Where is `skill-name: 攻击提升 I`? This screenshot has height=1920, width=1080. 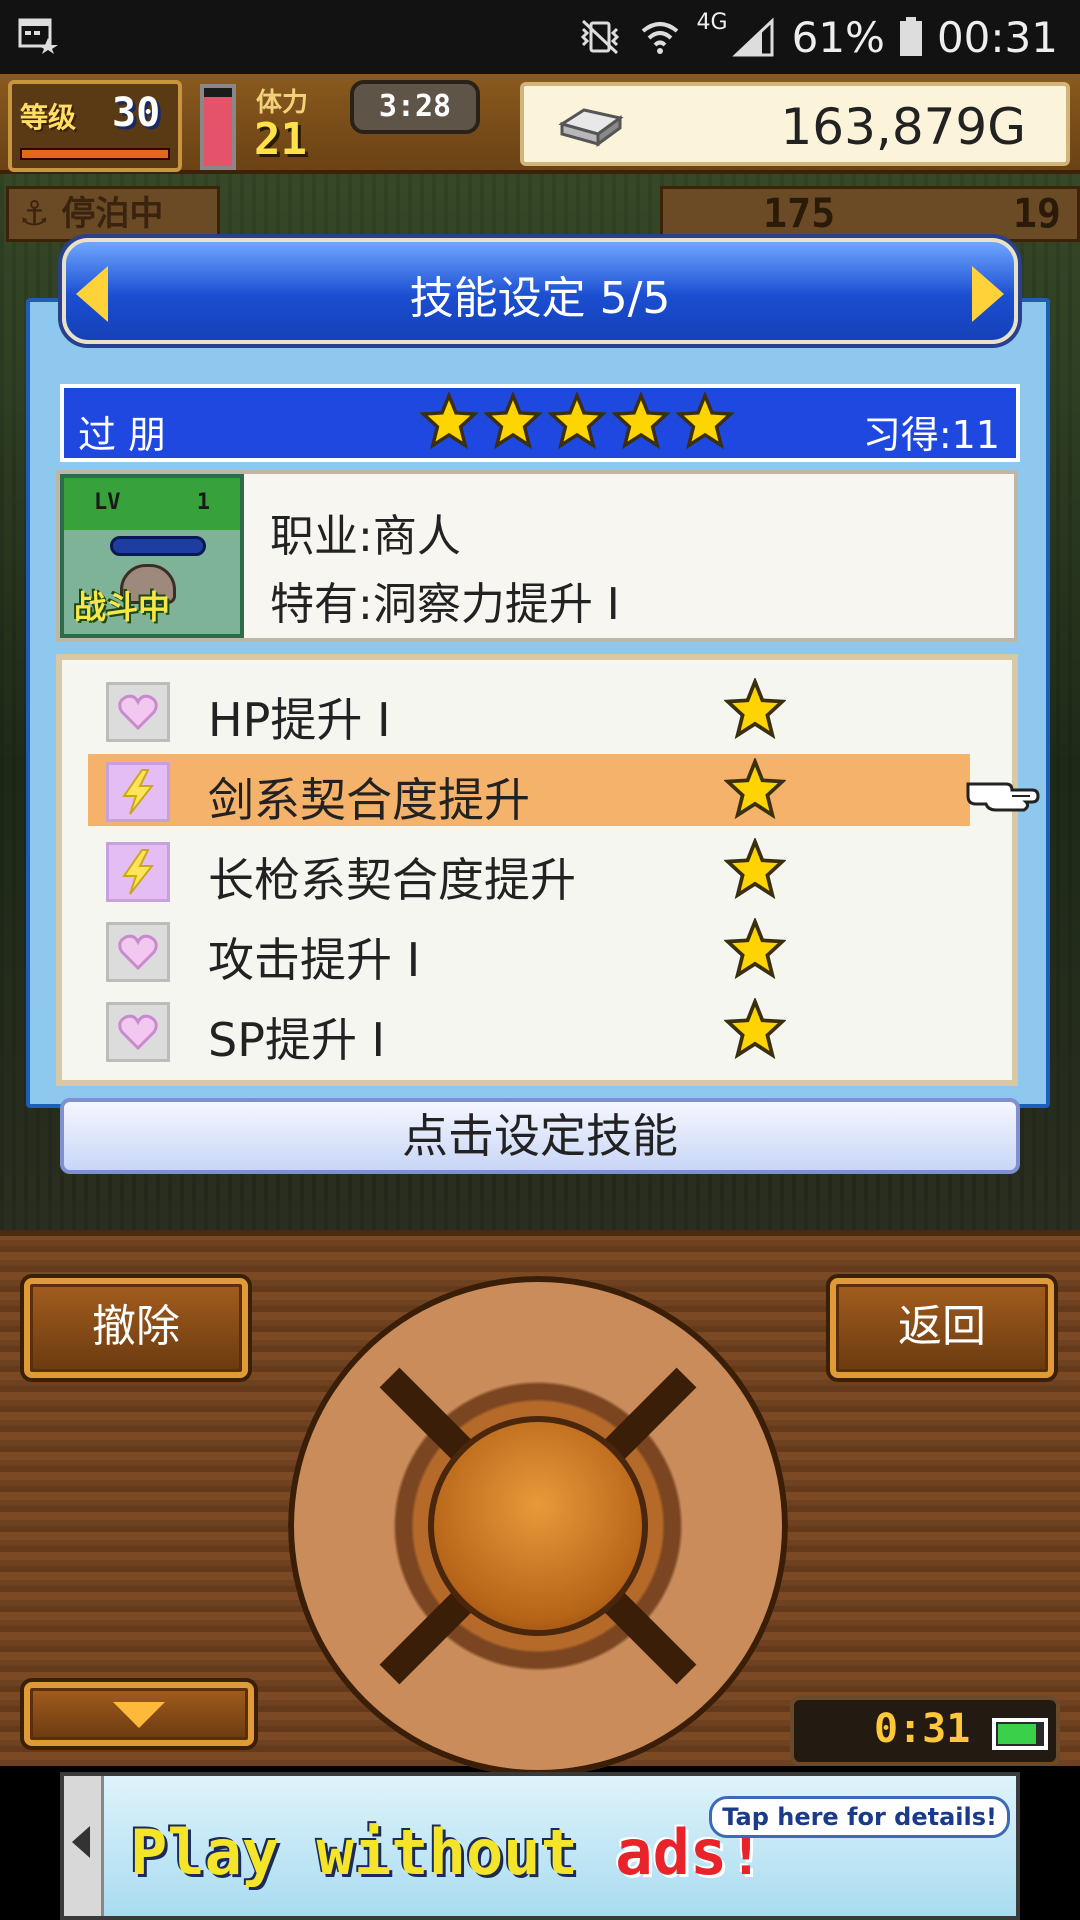
skill-name: 攻击提升 I is located at coordinates (314, 960).